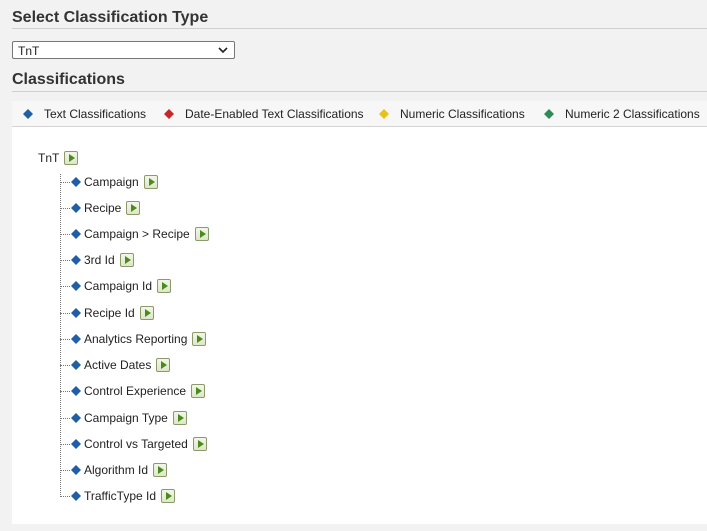  What do you see at coordinates (68, 79) in the screenshot?
I see `classifications-heading: Classifications` at bounding box center [68, 79].